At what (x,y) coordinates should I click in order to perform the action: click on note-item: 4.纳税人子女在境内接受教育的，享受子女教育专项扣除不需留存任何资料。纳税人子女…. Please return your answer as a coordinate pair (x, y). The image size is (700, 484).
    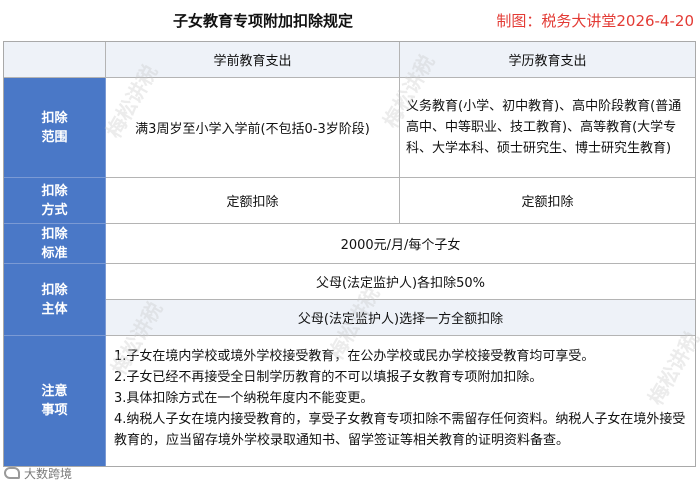
    Looking at the image, I should click on (400, 430).